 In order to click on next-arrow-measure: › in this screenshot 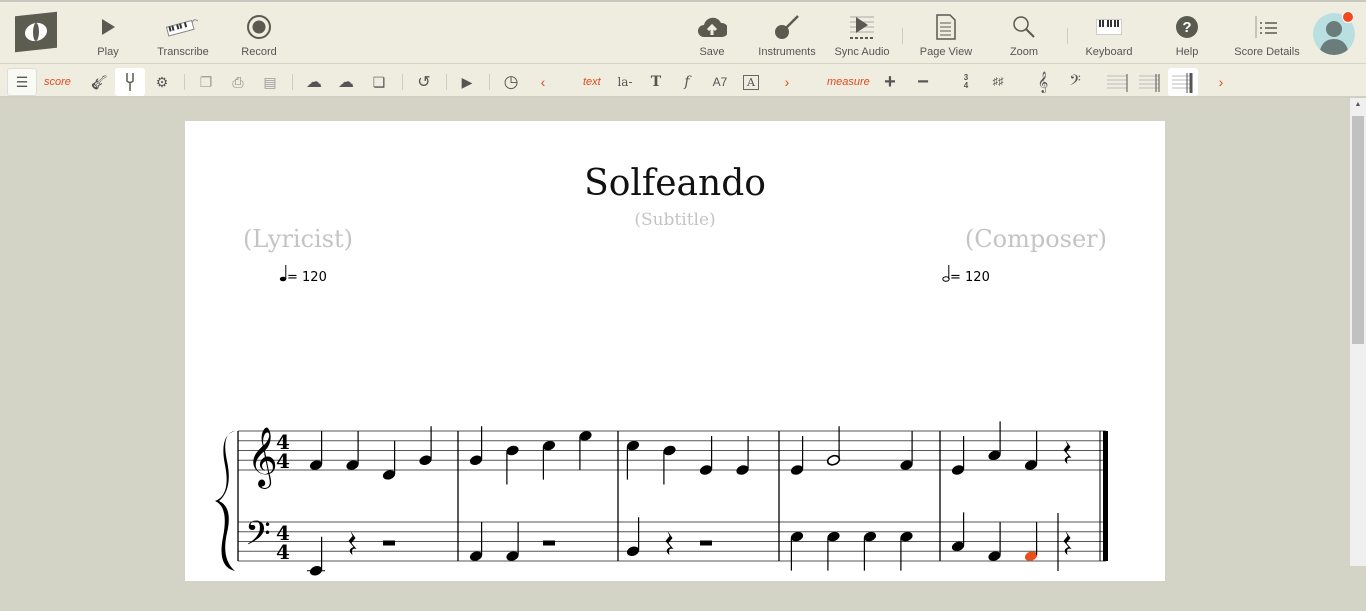, I will do `click(1221, 82)`.